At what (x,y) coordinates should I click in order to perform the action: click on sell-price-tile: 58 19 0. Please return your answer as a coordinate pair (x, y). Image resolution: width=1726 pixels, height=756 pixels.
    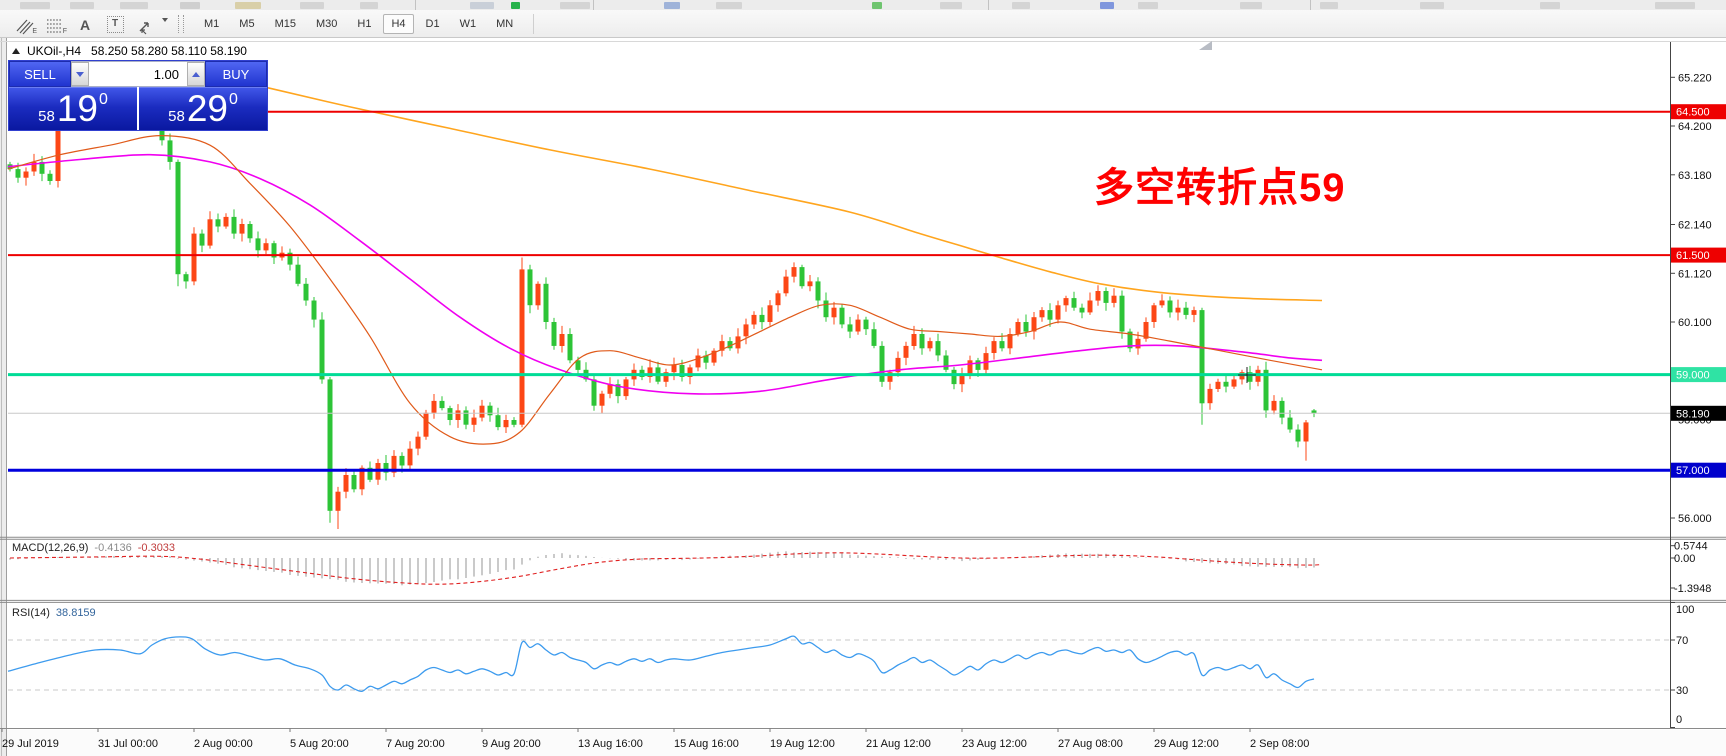
    Looking at the image, I should click on (73, 108).